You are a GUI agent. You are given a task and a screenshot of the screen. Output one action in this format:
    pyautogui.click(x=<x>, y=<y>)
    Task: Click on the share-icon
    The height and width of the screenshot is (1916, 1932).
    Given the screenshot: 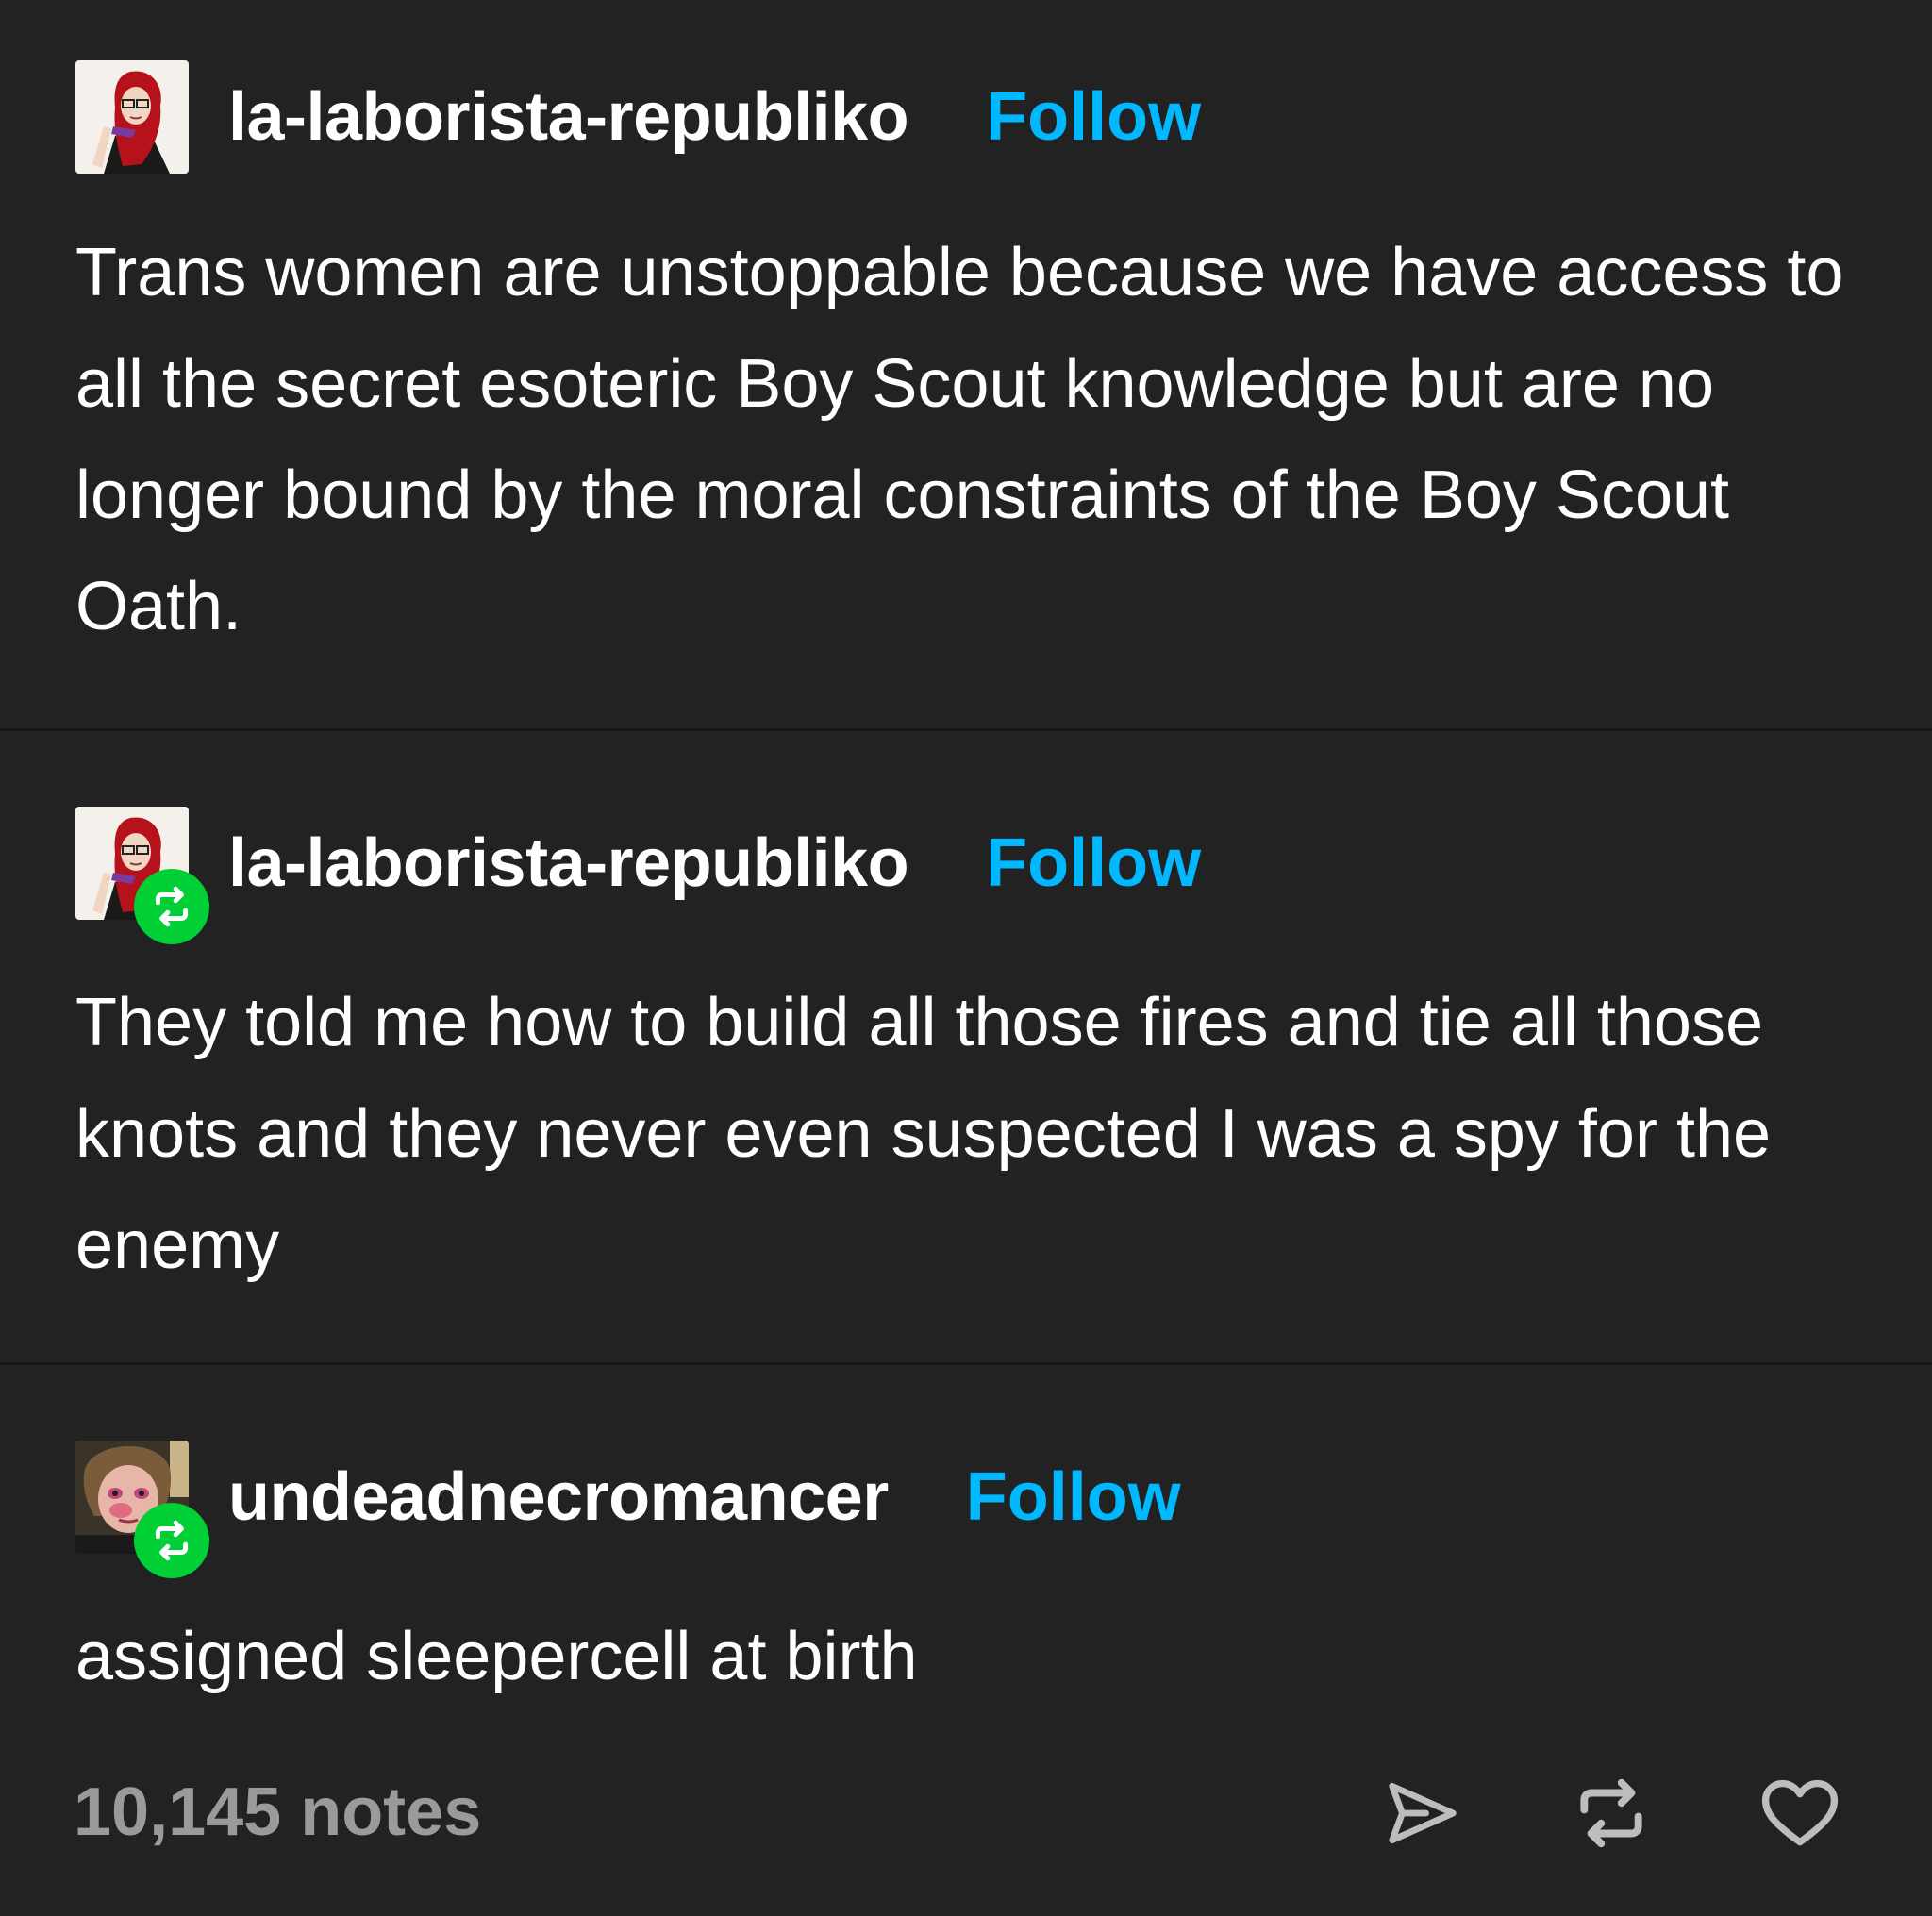 What is the action you would take?
    pyautogui.click(x=1423, y=1813)
    